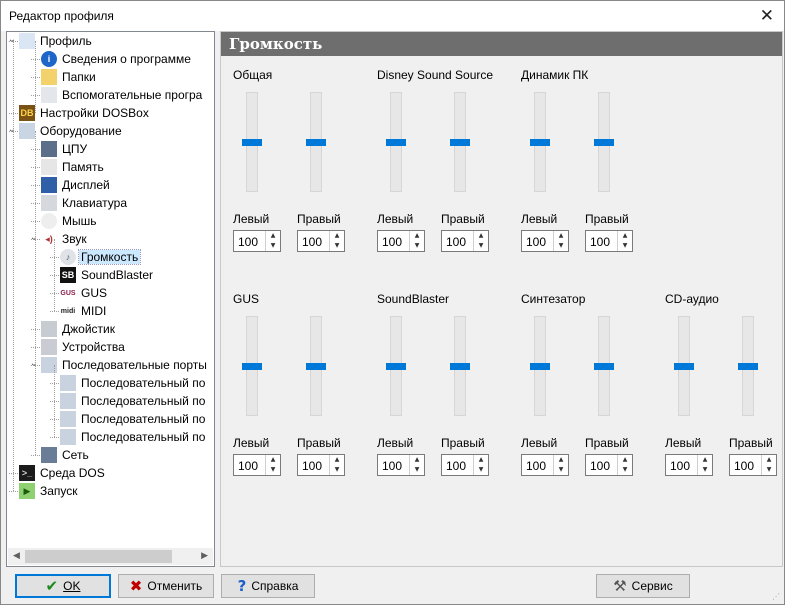  What do you see at coordinates (110, 131) in the screenshot?
I see `tree-item-5: ⌄ Оборудование` at bounding box center [110, 131].